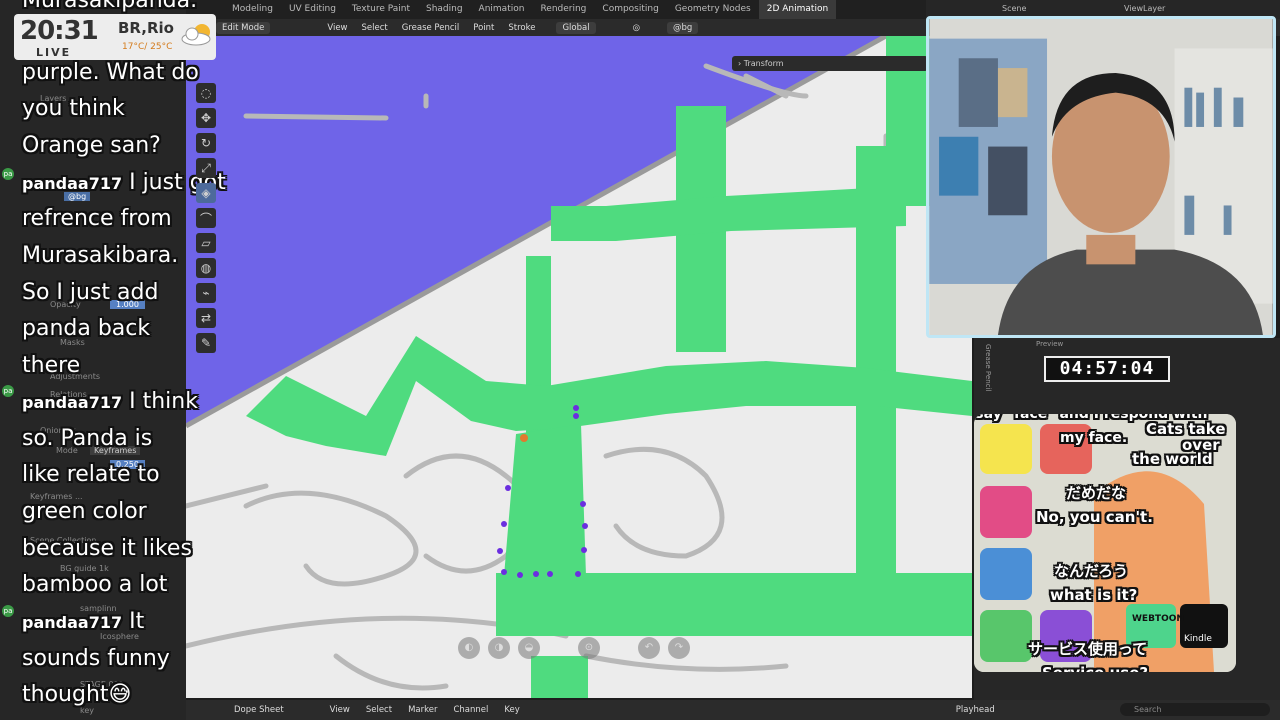  I want to click on sticker-line-3: the world, so click(1172, 459).